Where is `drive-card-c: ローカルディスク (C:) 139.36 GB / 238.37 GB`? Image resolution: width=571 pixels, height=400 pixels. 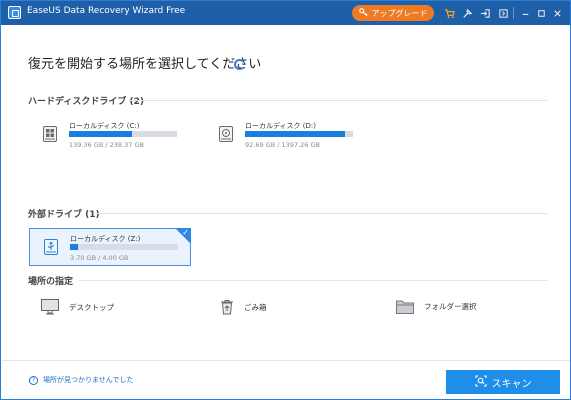 drive-card-c: ローカルディスク (C:) 139.36 GB / 238.37 GB is located at coordinates (110, 135).